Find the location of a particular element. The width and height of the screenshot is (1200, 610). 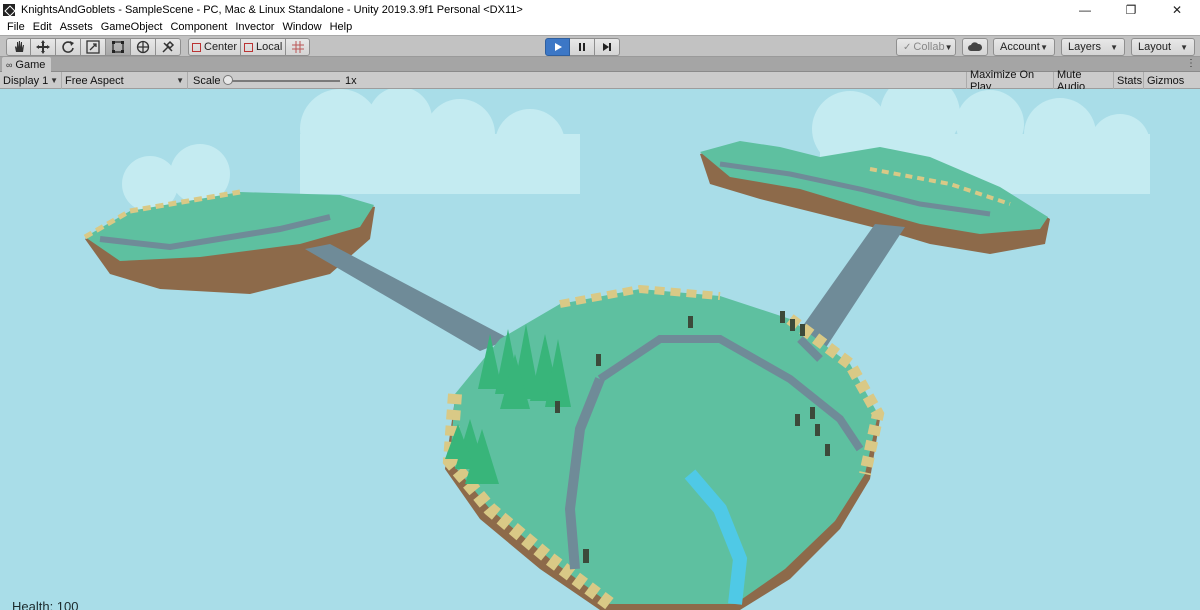

cloud-button is located at coordinates (975, 47).